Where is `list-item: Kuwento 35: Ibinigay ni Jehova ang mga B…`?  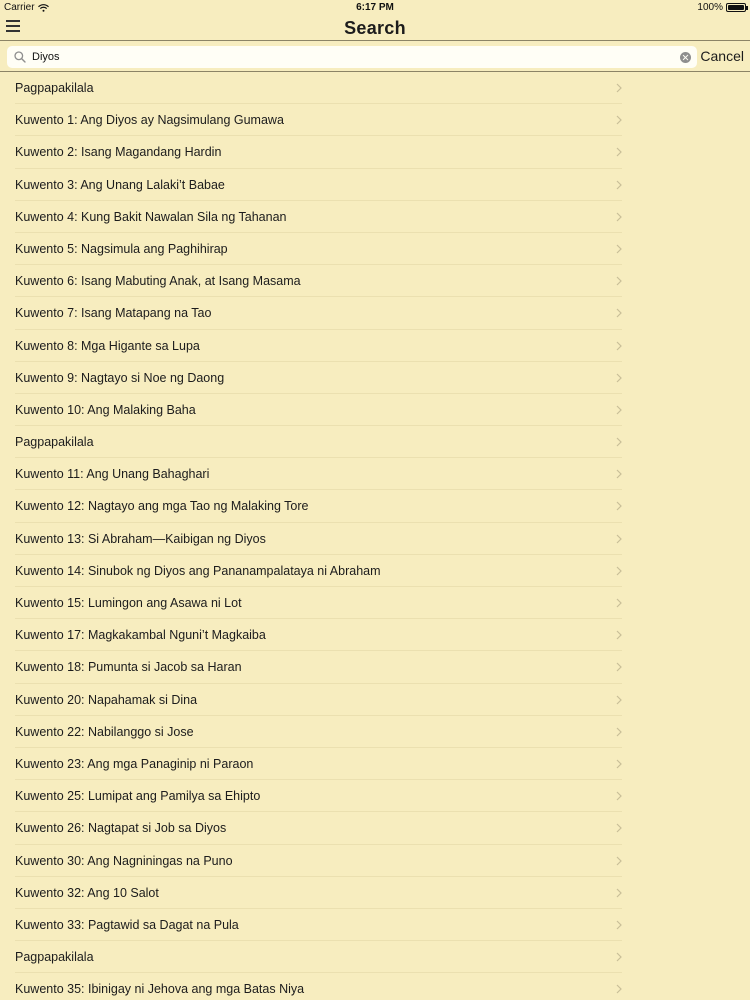 list-item: Kuwento 35: Ibinigay ni Jehova ang mga B… is located at coordinates (318, 986).